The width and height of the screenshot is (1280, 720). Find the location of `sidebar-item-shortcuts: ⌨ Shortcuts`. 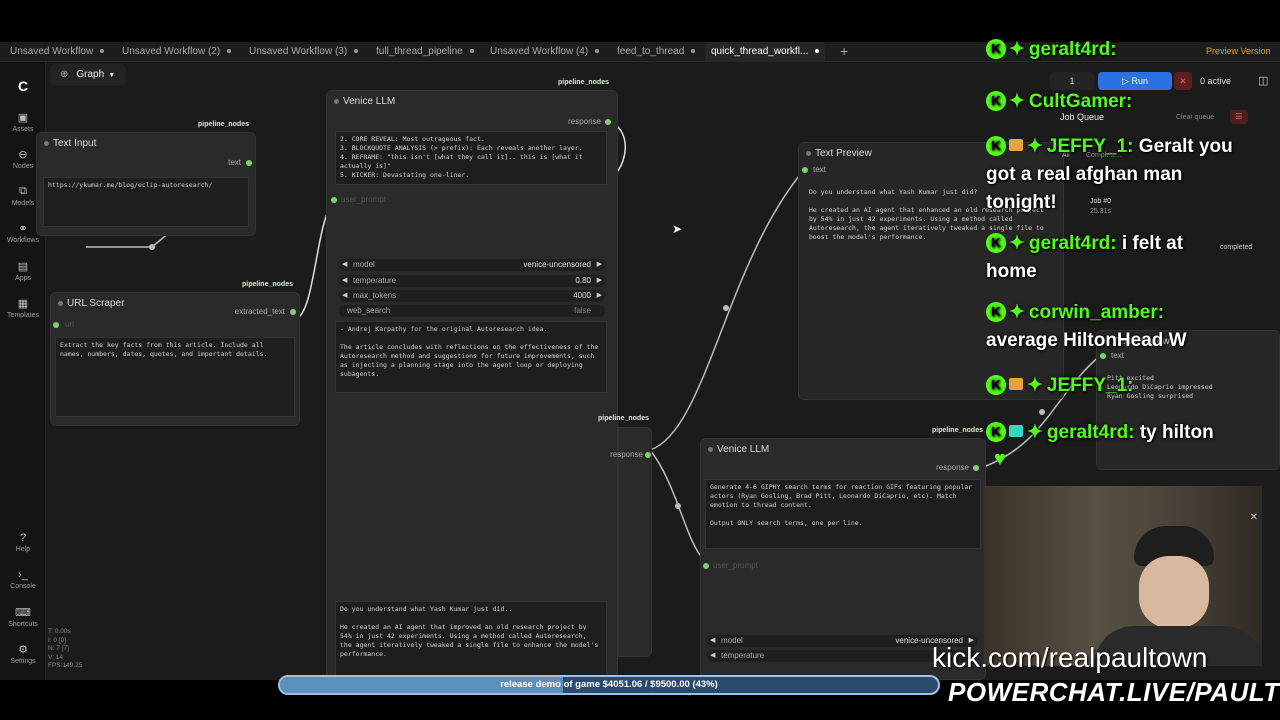

sidebar-item-shortcuts: ⌨ Shortcuts is located at coordinates (23, 617).